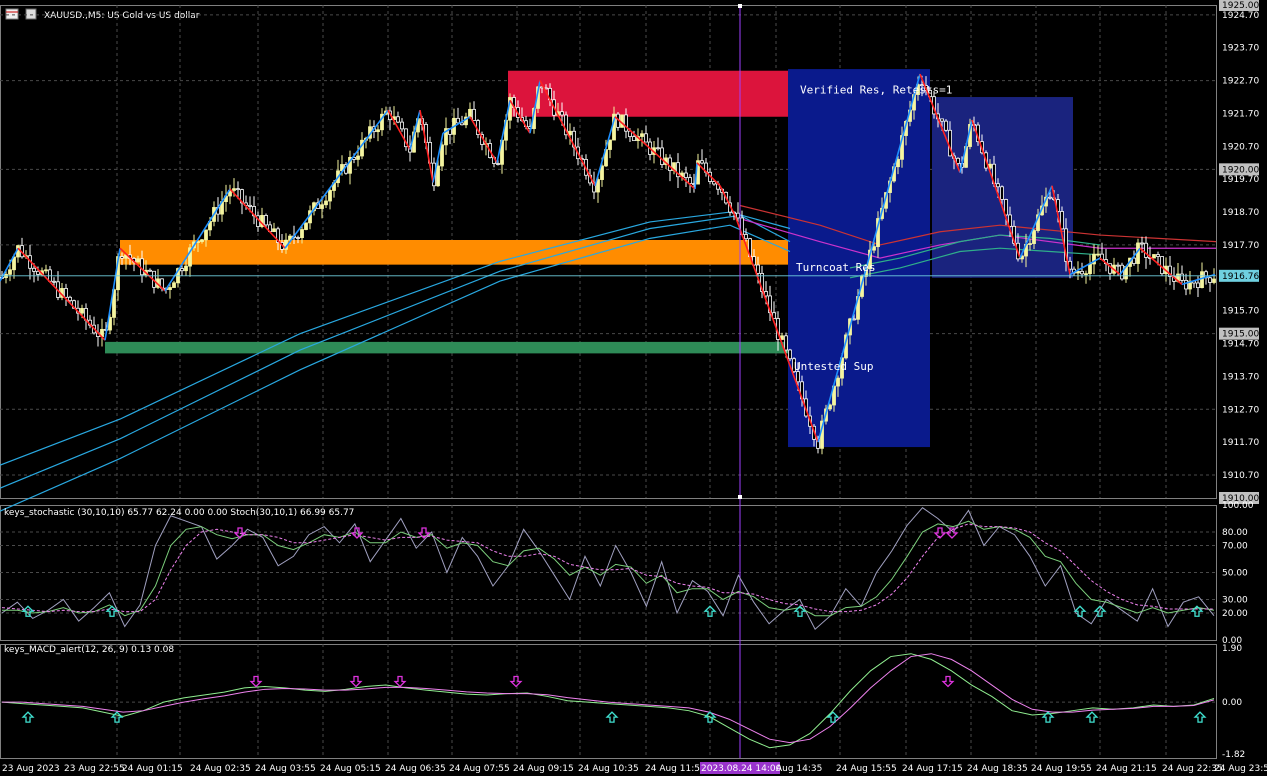 The image size is (1267, 776). What do you see at coordinates (31, 14) in the screenshot?
I see `chart-type-icon` at bounding box center [31, 14].